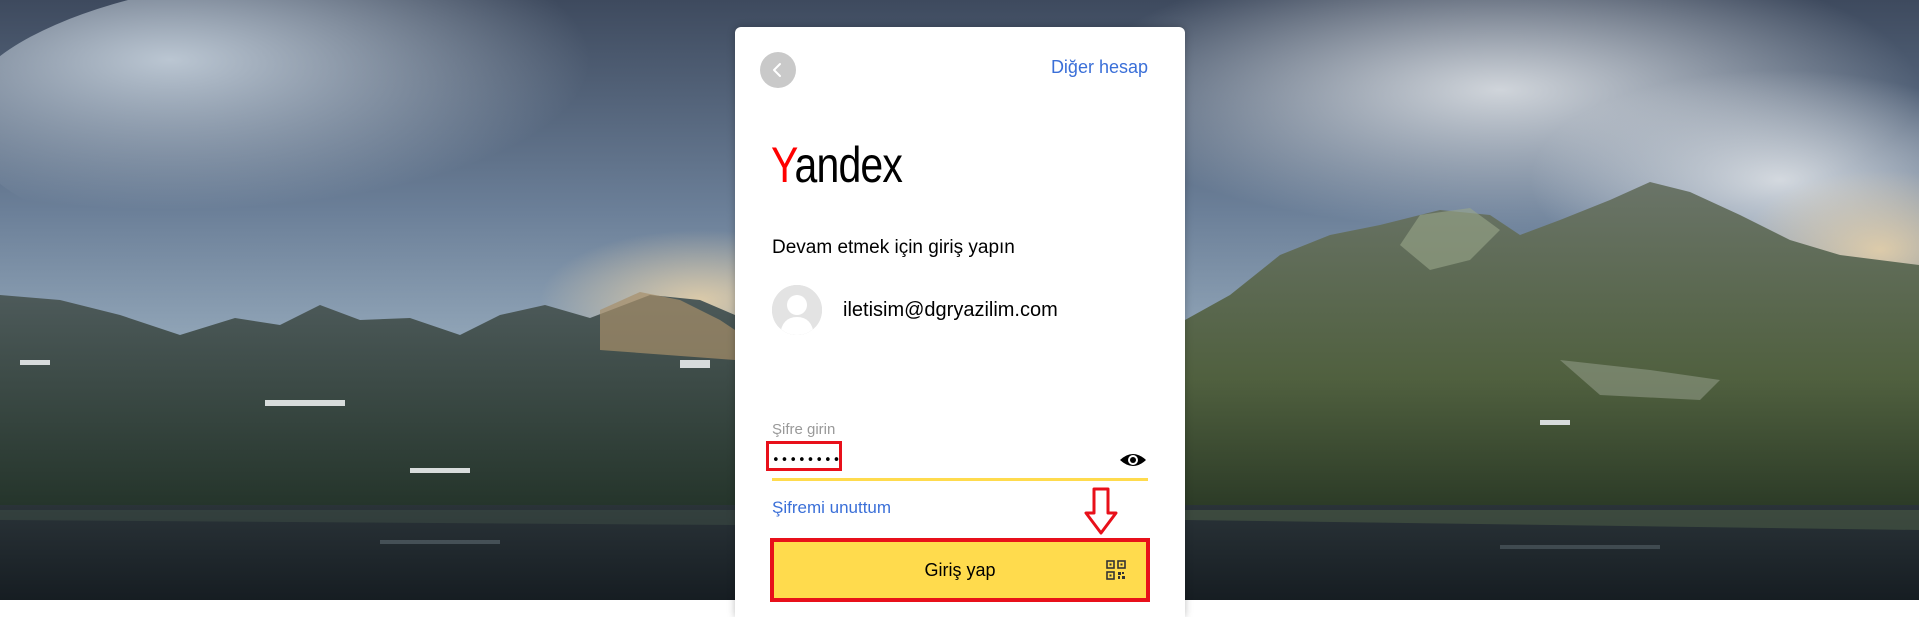 The image size is (1919, 617). I want to click on yandex-logo: Yandex, so click(837, 165).